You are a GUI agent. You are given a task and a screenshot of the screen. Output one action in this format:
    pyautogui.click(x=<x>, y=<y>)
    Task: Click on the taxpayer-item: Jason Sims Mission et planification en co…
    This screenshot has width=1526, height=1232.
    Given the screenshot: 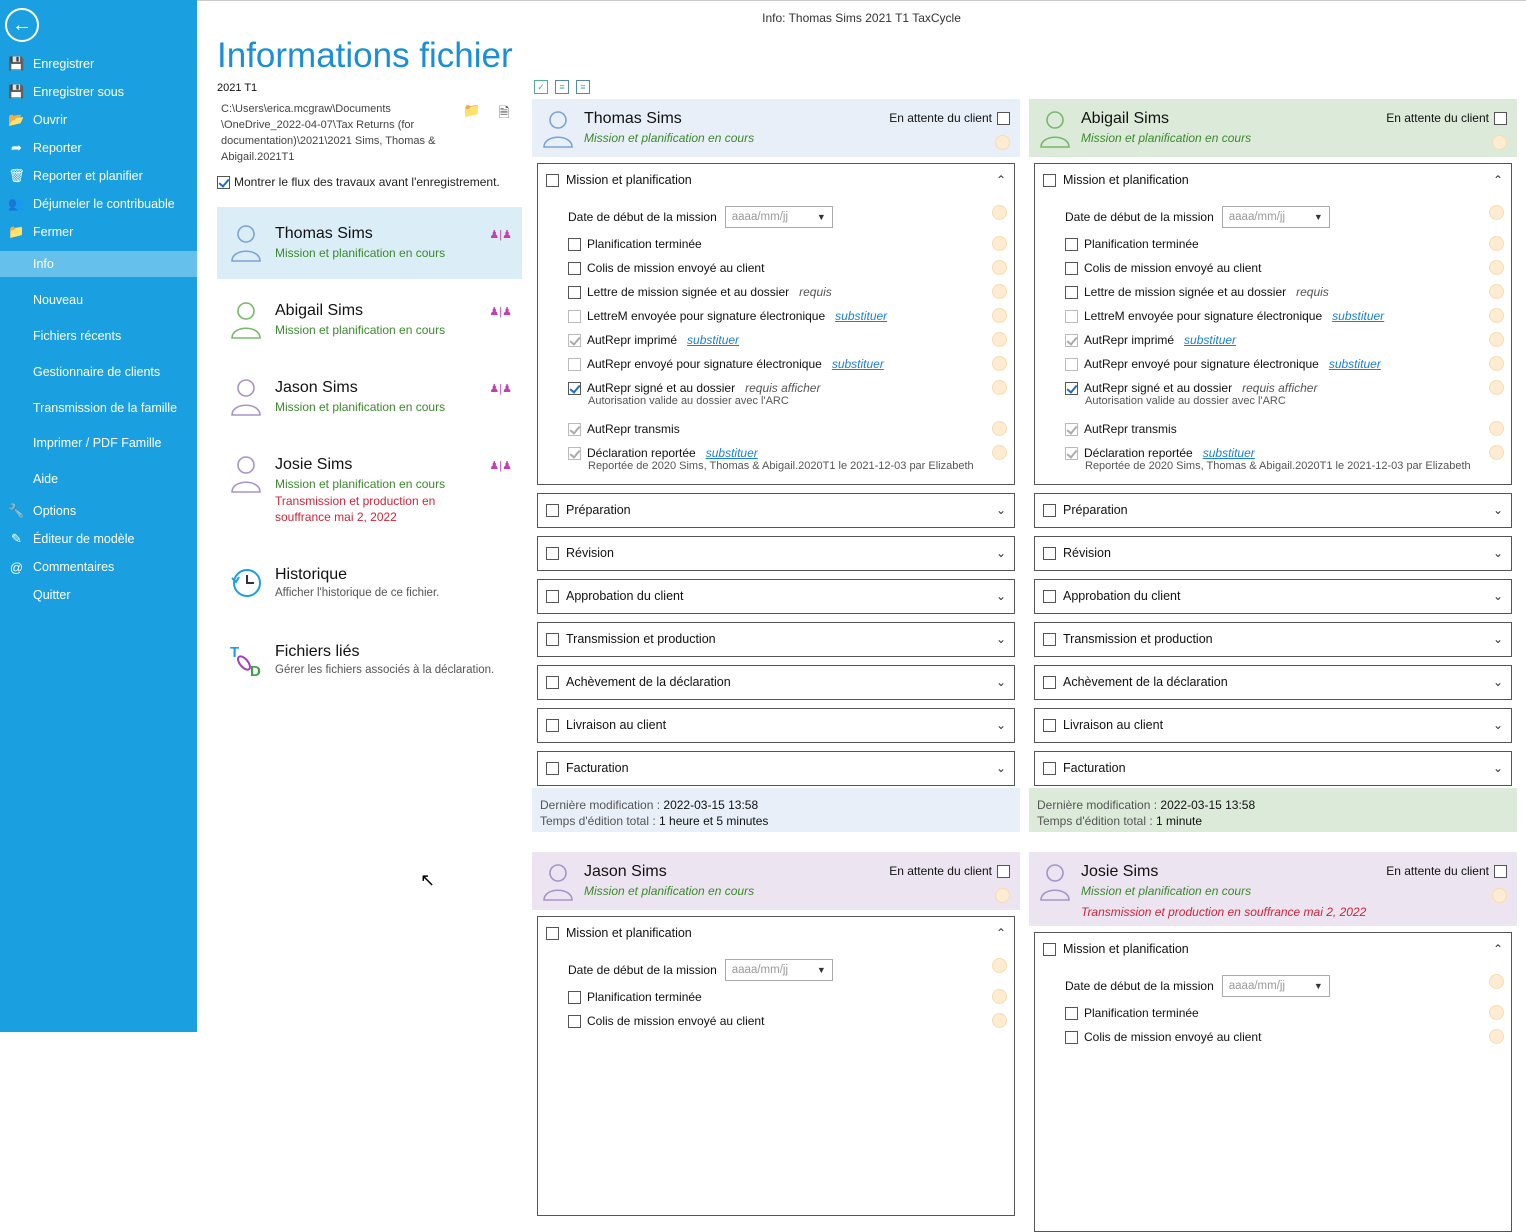 What is the action you would take?
    pyautogui.click(x=369, y=397)
    